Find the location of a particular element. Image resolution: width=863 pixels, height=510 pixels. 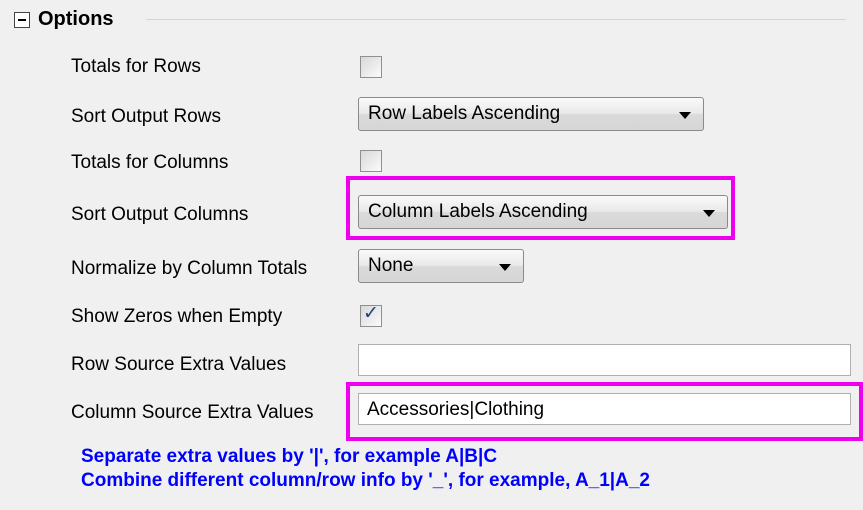

totals-columns-label: Totals for Columns is located at coordinates (150, 162).